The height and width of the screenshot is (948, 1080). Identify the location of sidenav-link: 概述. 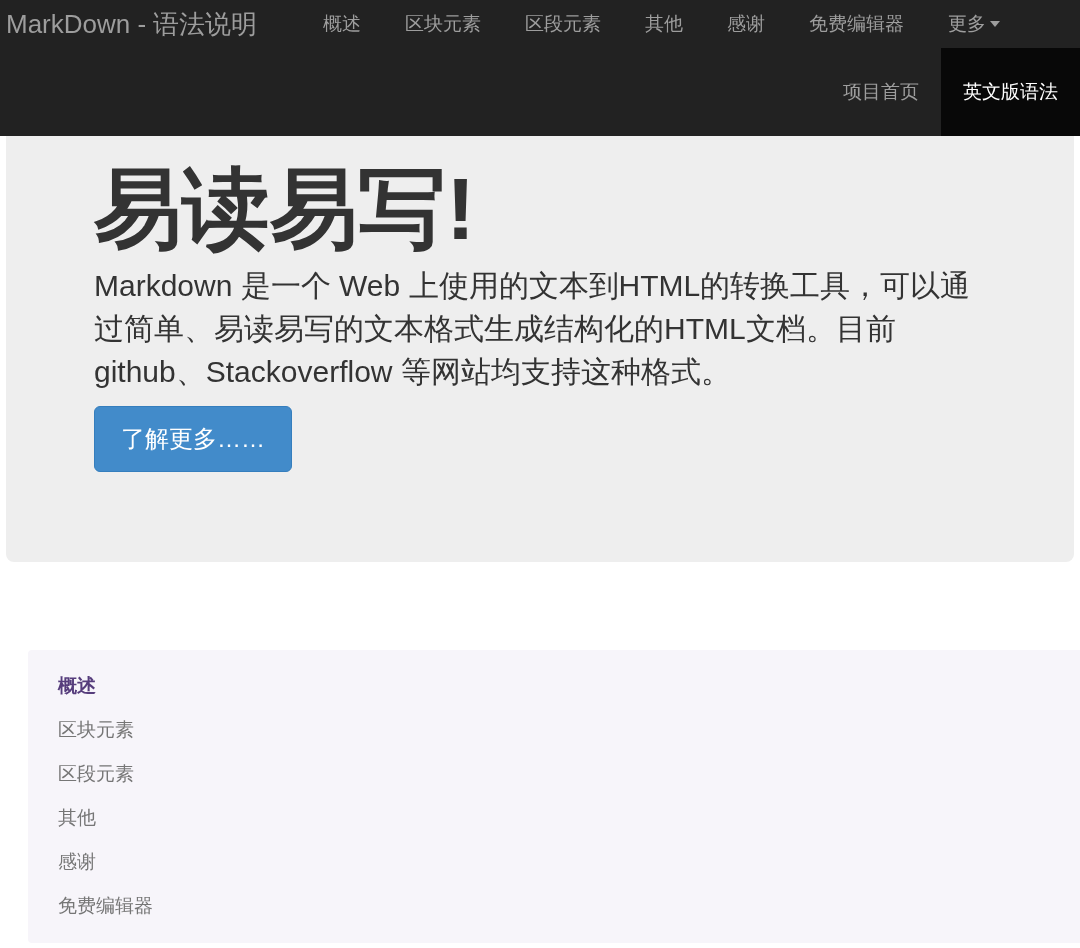
(77, 694).